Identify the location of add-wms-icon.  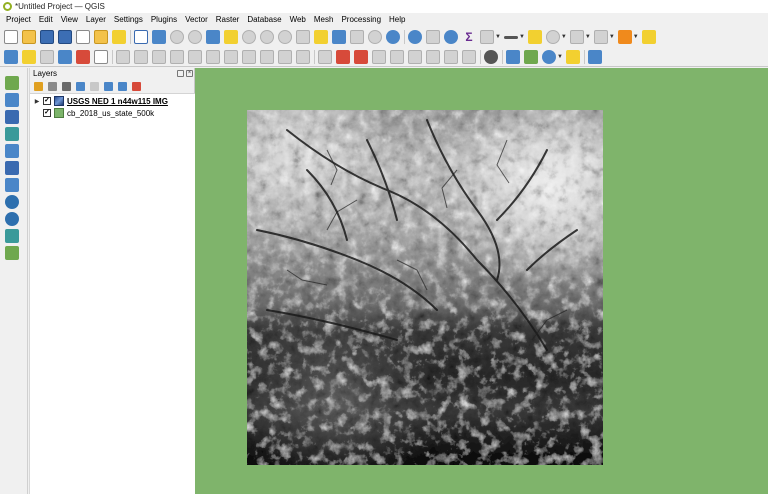
(12, 202).